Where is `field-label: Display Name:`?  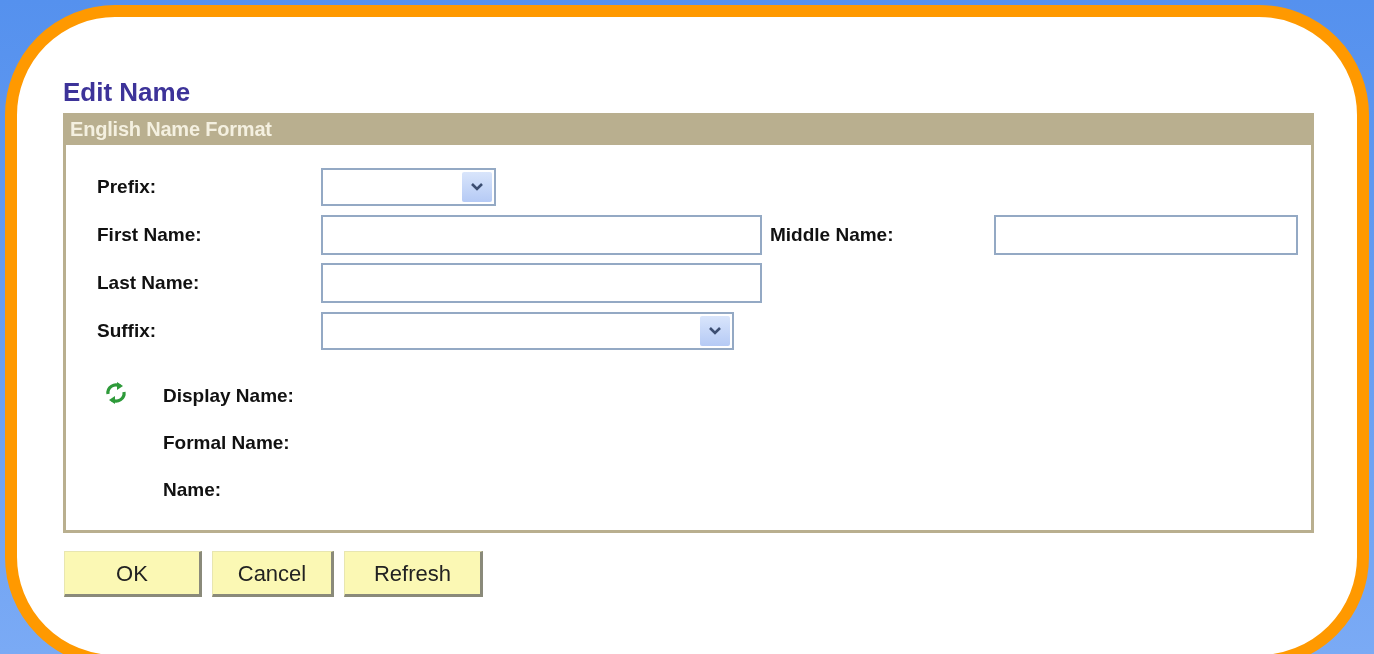 field-label: Display Name: is located at coordinates (228, 396).